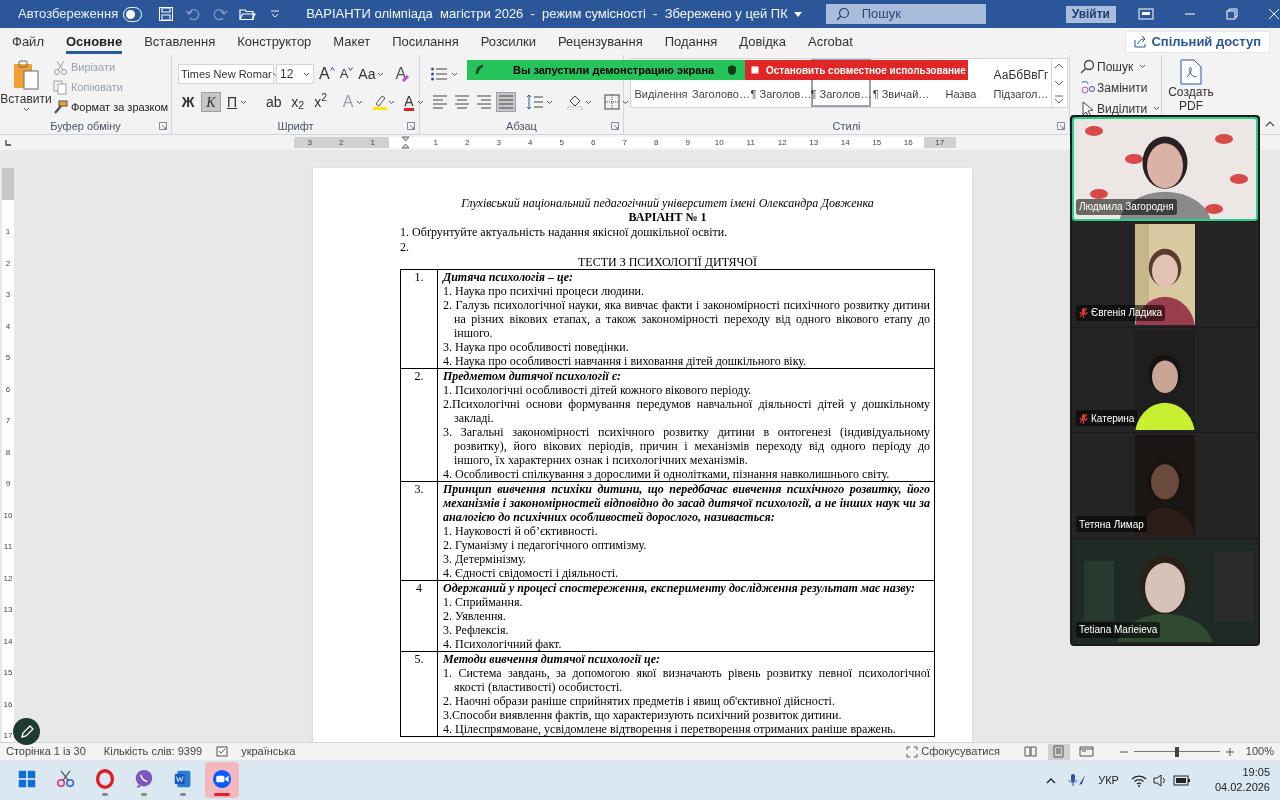 The width and height of the screenshot is (1280, 800). Describe the element at coordinates (320, 102) in the screenshot. I see `superscript-button: x$^{2}$` at that location.